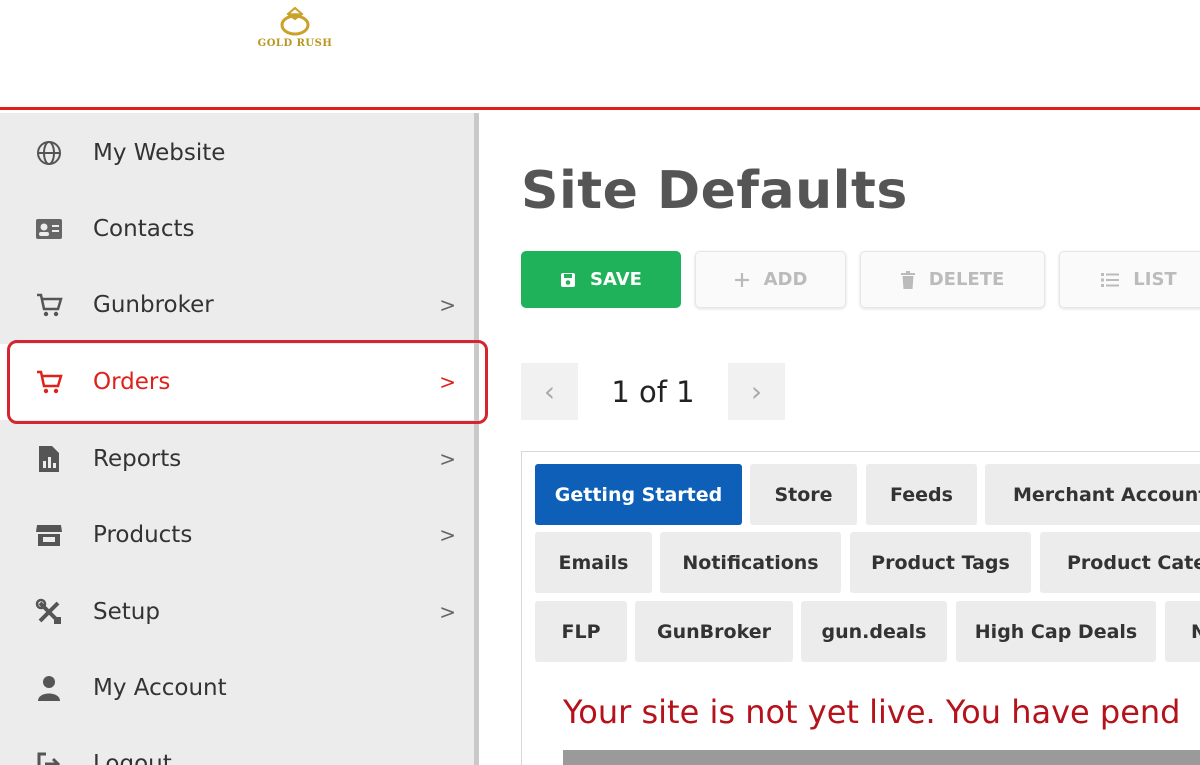 Image resolution: width=1200 pixels, height=765 pixels. I want to click on table-header-bar, so click(881, 757).